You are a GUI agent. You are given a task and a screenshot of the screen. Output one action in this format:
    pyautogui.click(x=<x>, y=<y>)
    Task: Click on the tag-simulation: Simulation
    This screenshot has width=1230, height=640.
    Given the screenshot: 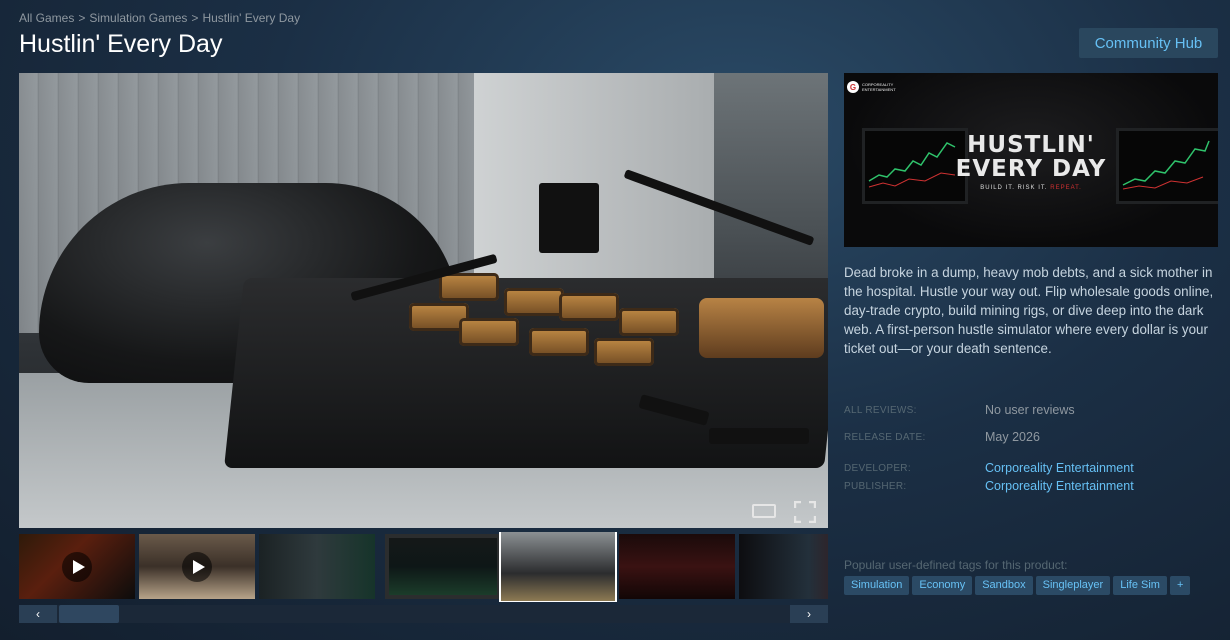 What is the action you would take?
    pyautogui.click(x=877, y=585)
    